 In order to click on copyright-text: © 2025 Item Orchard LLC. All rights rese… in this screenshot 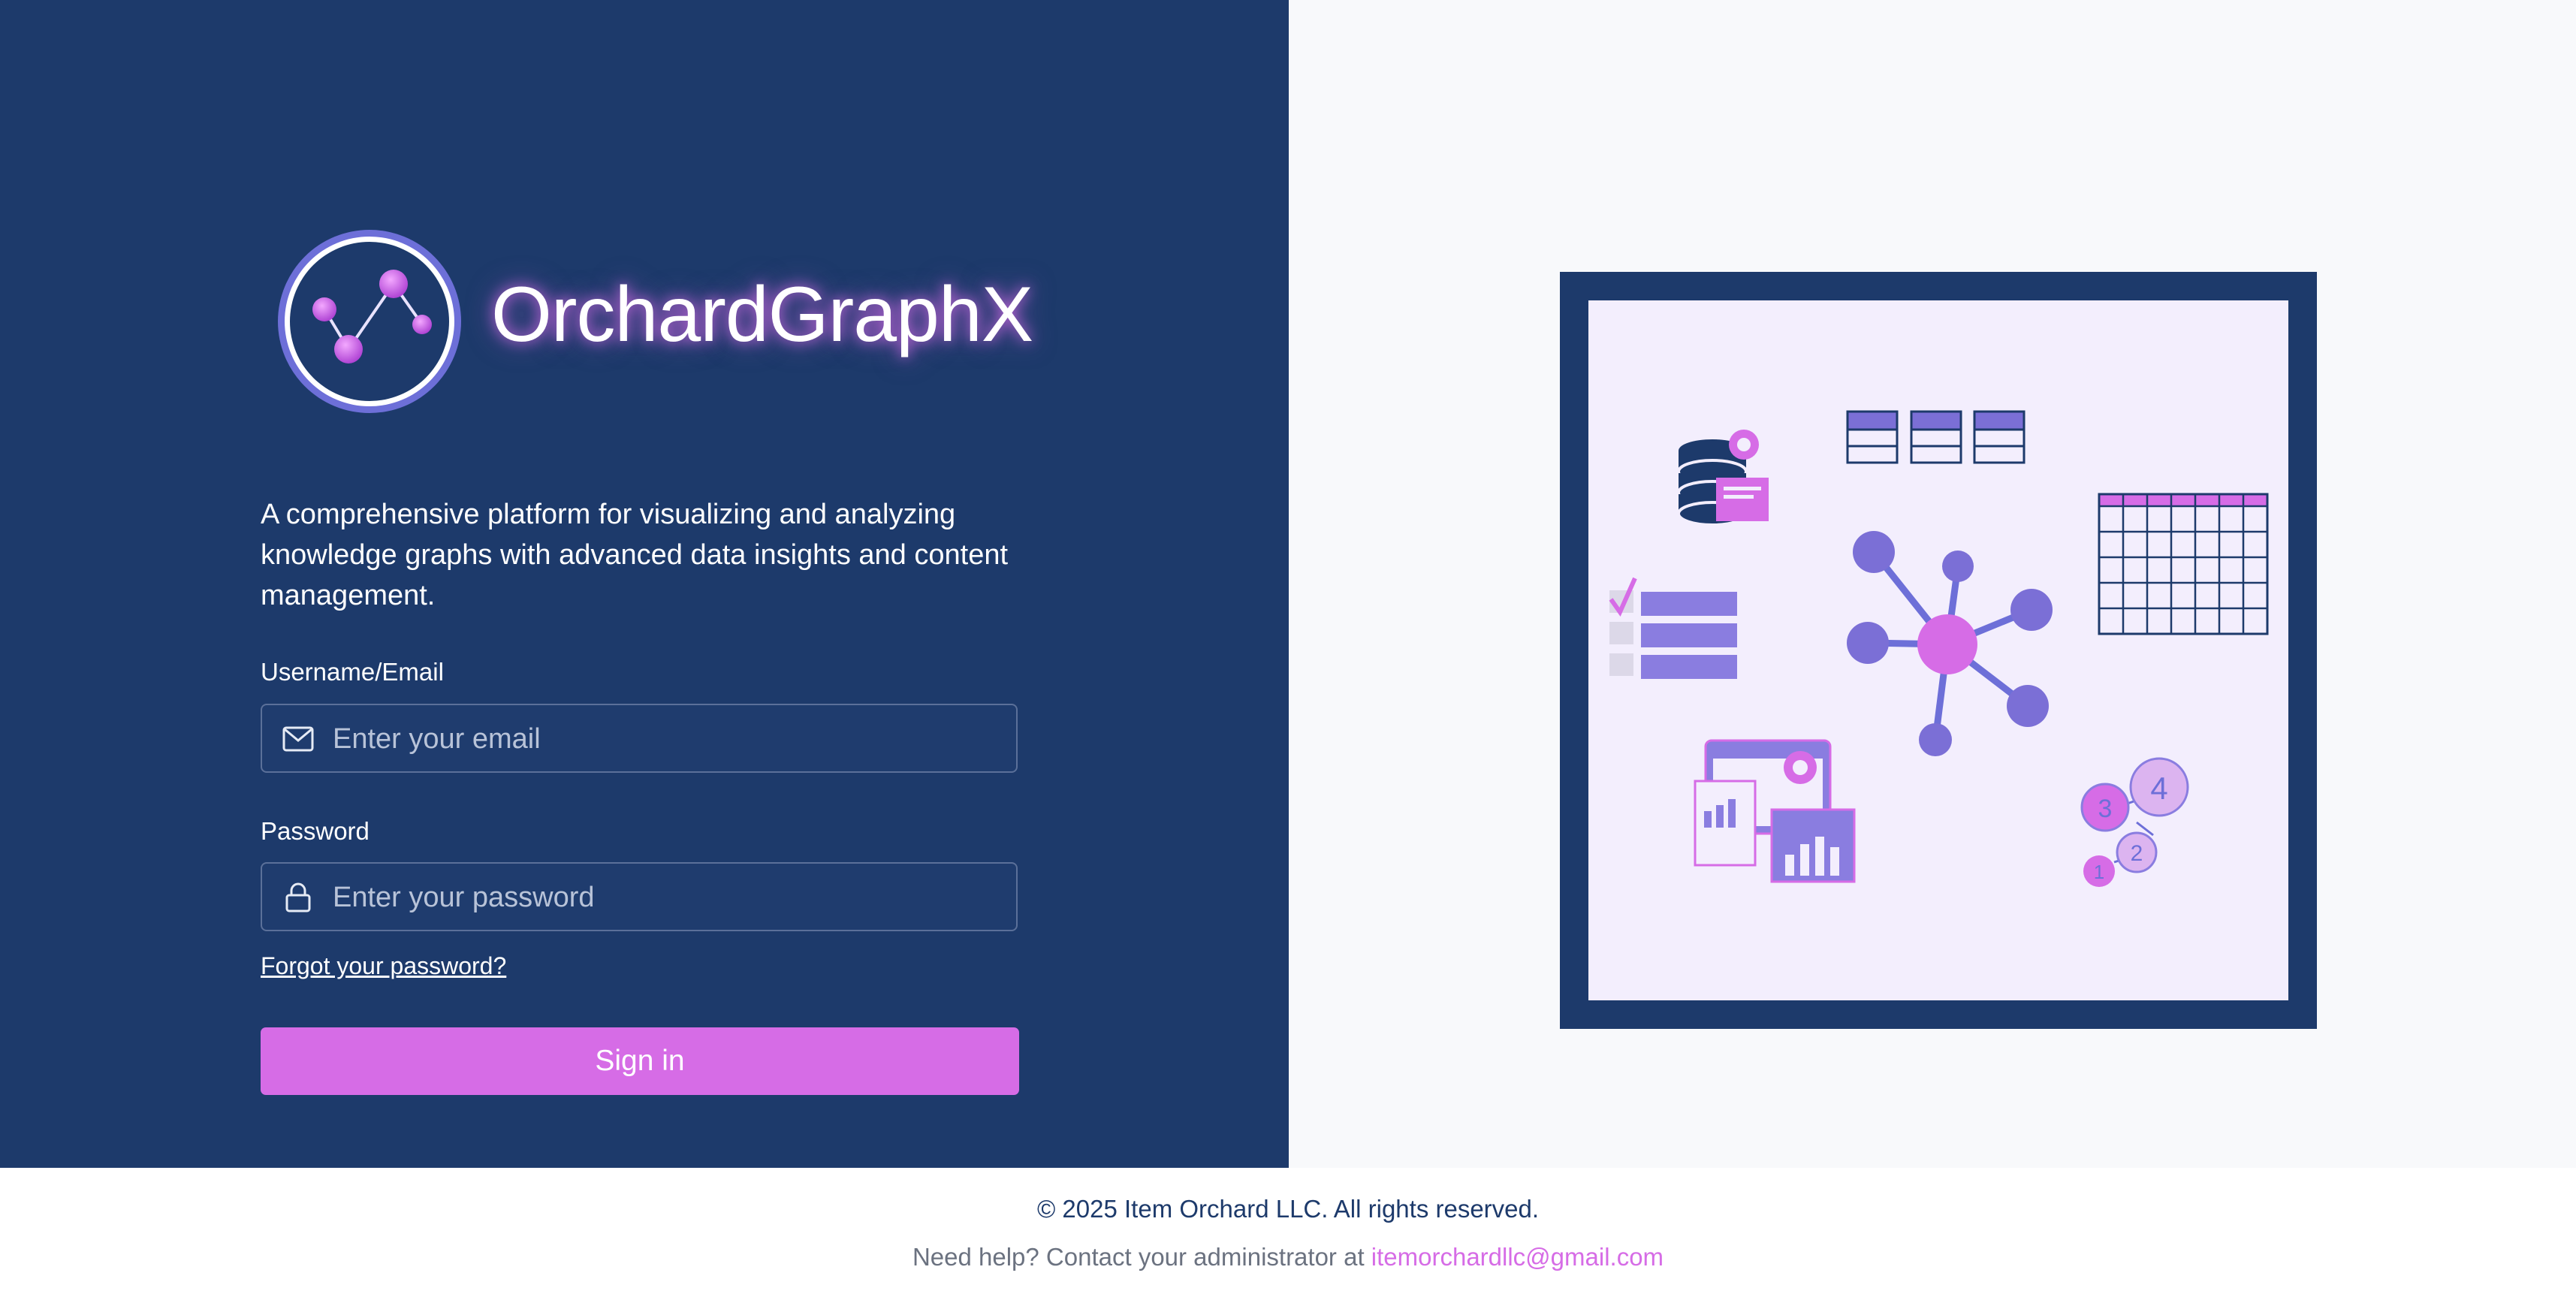, I will do `click(1288, 1209)`.